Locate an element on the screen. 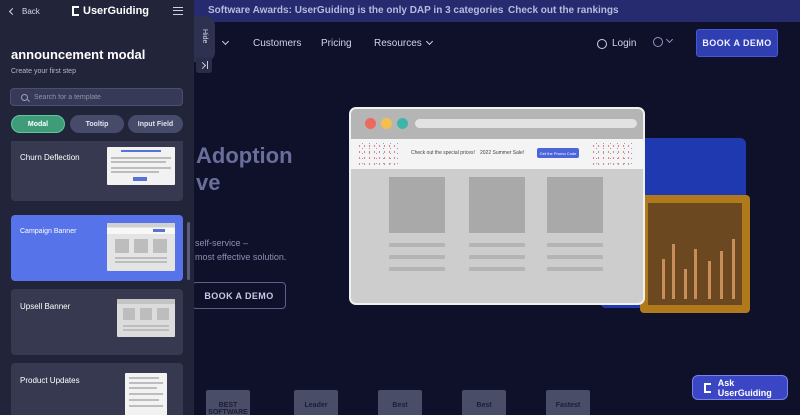  maximize-dot-icon is located at coordinates (402, 123).